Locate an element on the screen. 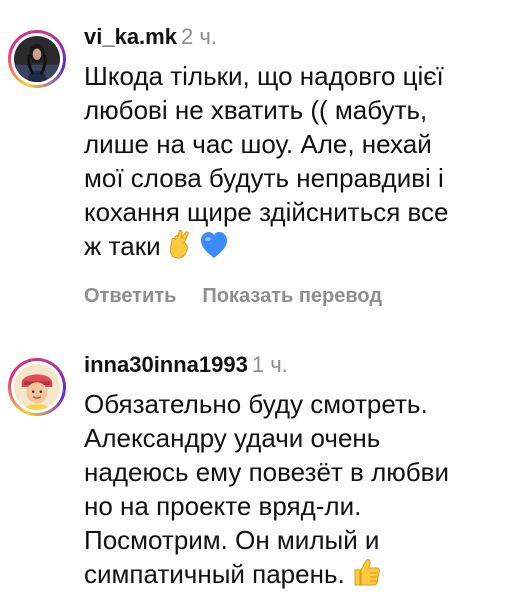  comment-header: inna30inna1993 1 ч. is located at coordinates (300, 365).